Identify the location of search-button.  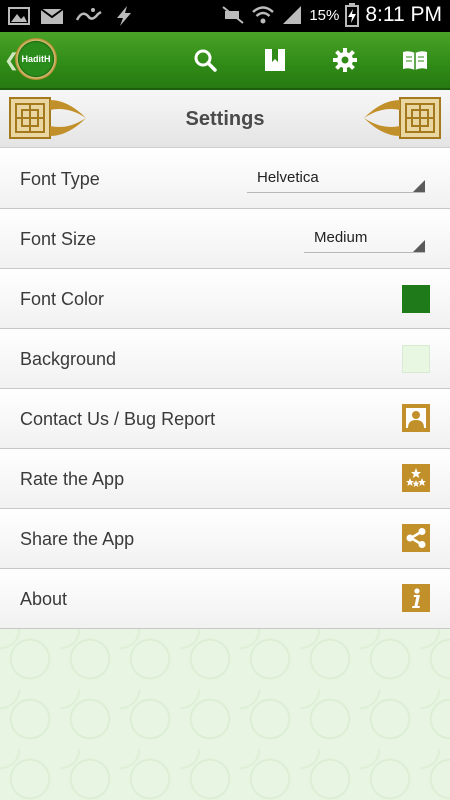
(205, 60).